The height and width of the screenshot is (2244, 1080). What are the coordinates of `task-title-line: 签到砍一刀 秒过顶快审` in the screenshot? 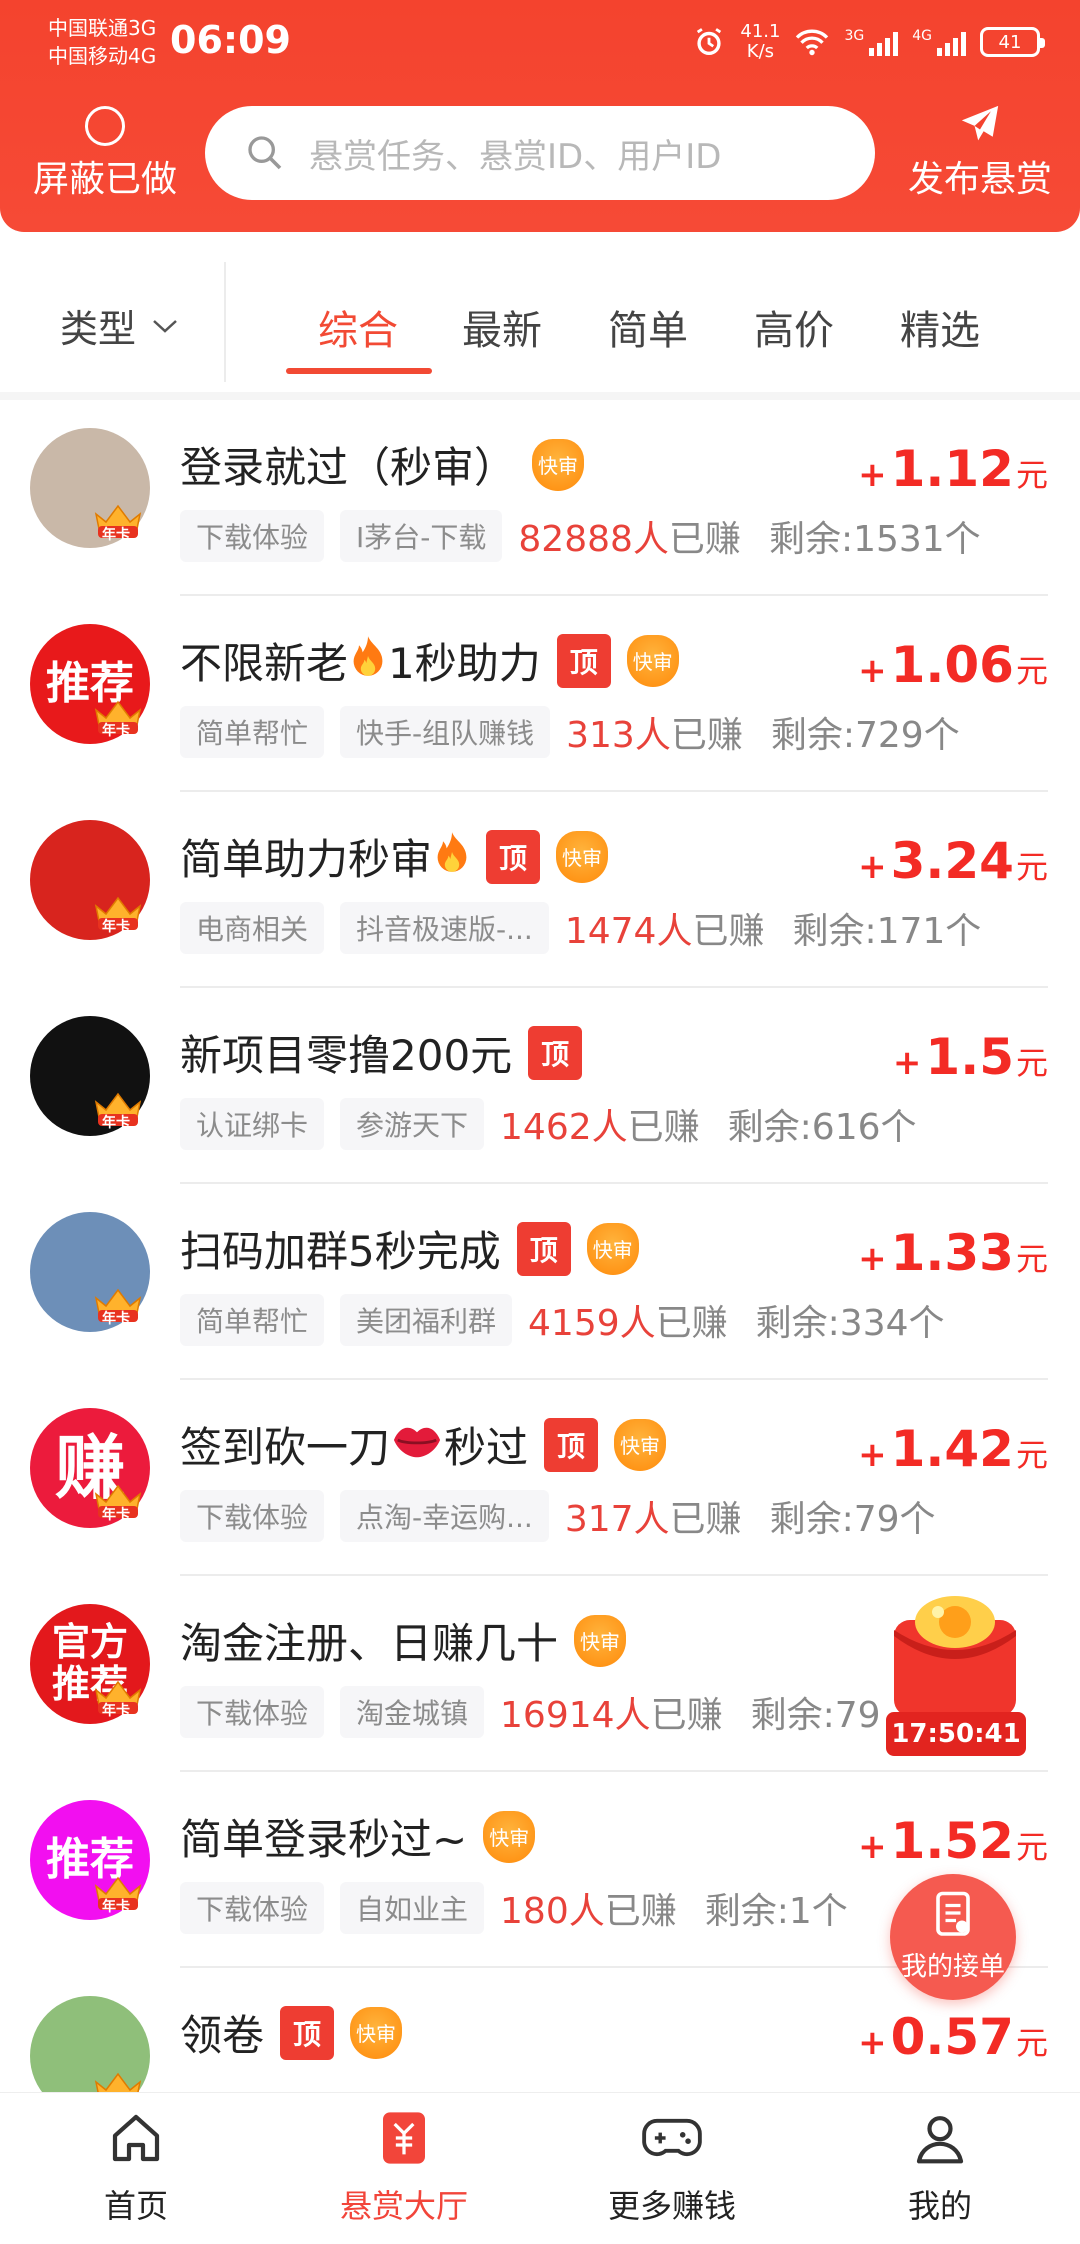 It's located at (423, 1444).